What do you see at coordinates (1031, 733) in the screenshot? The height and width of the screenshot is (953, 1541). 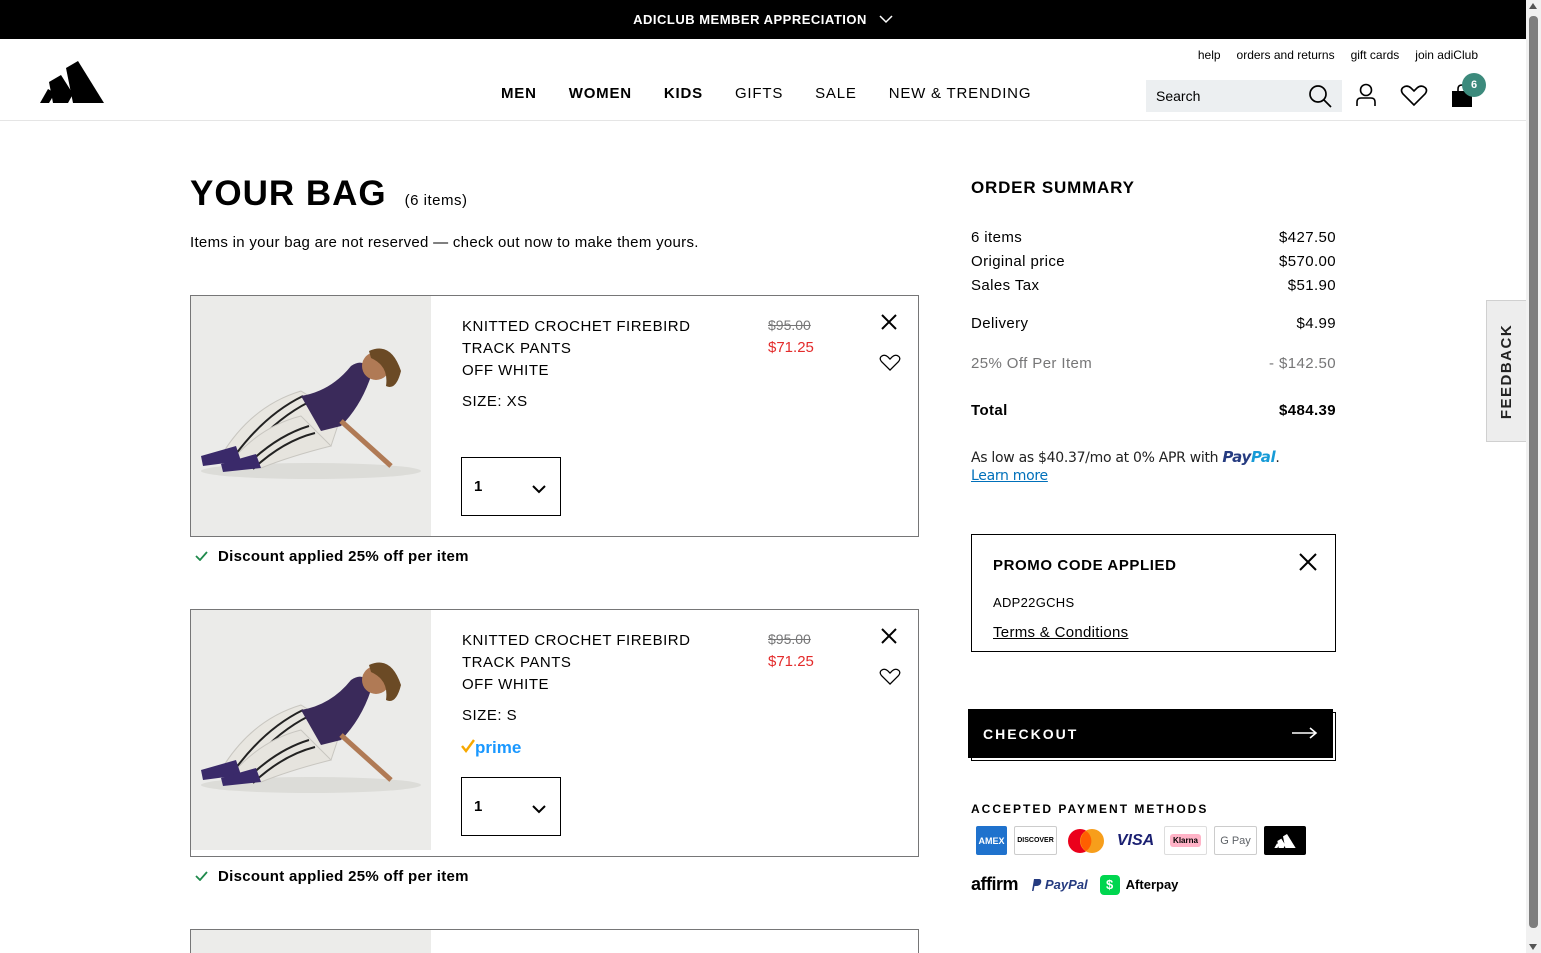 I see `checkout-label: CHECKOUT` at bounding box center [1031, 733].